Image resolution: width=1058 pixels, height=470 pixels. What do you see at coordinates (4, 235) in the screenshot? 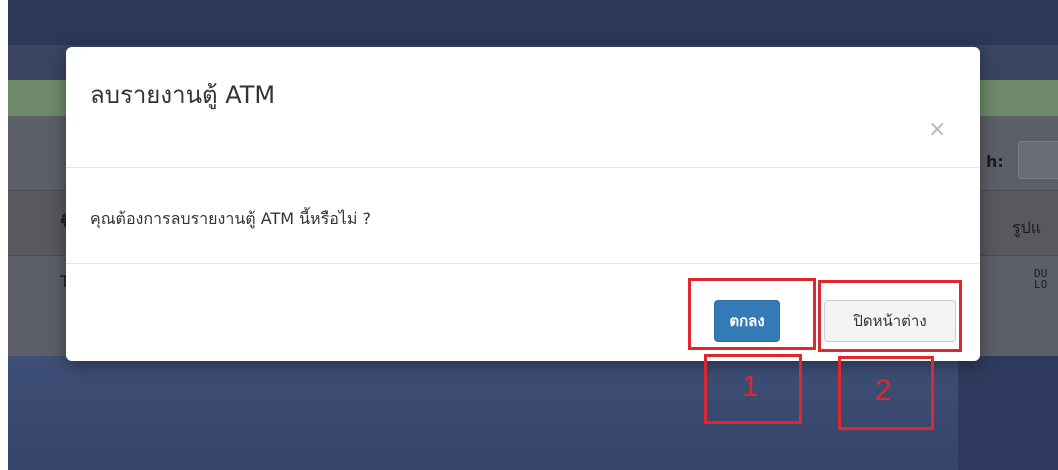
I see `left-margin` at bounding box center [4, 235].